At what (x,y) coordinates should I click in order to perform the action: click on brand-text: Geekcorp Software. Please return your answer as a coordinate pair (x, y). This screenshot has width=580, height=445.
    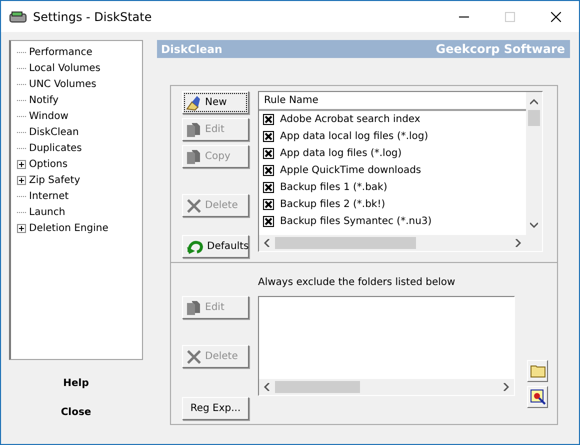
    Looking at the image, I should click on (500, 49).